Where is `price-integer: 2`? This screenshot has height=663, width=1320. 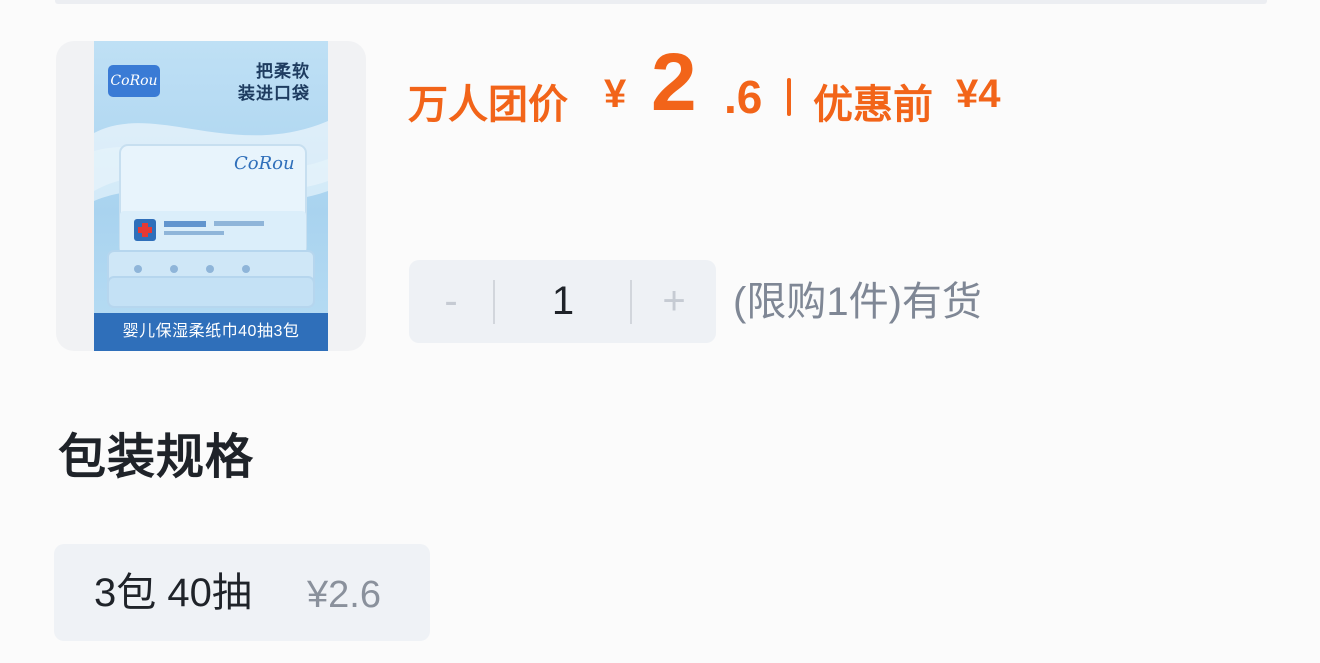
price-integer: 2 is located at coordinates (674, 82).